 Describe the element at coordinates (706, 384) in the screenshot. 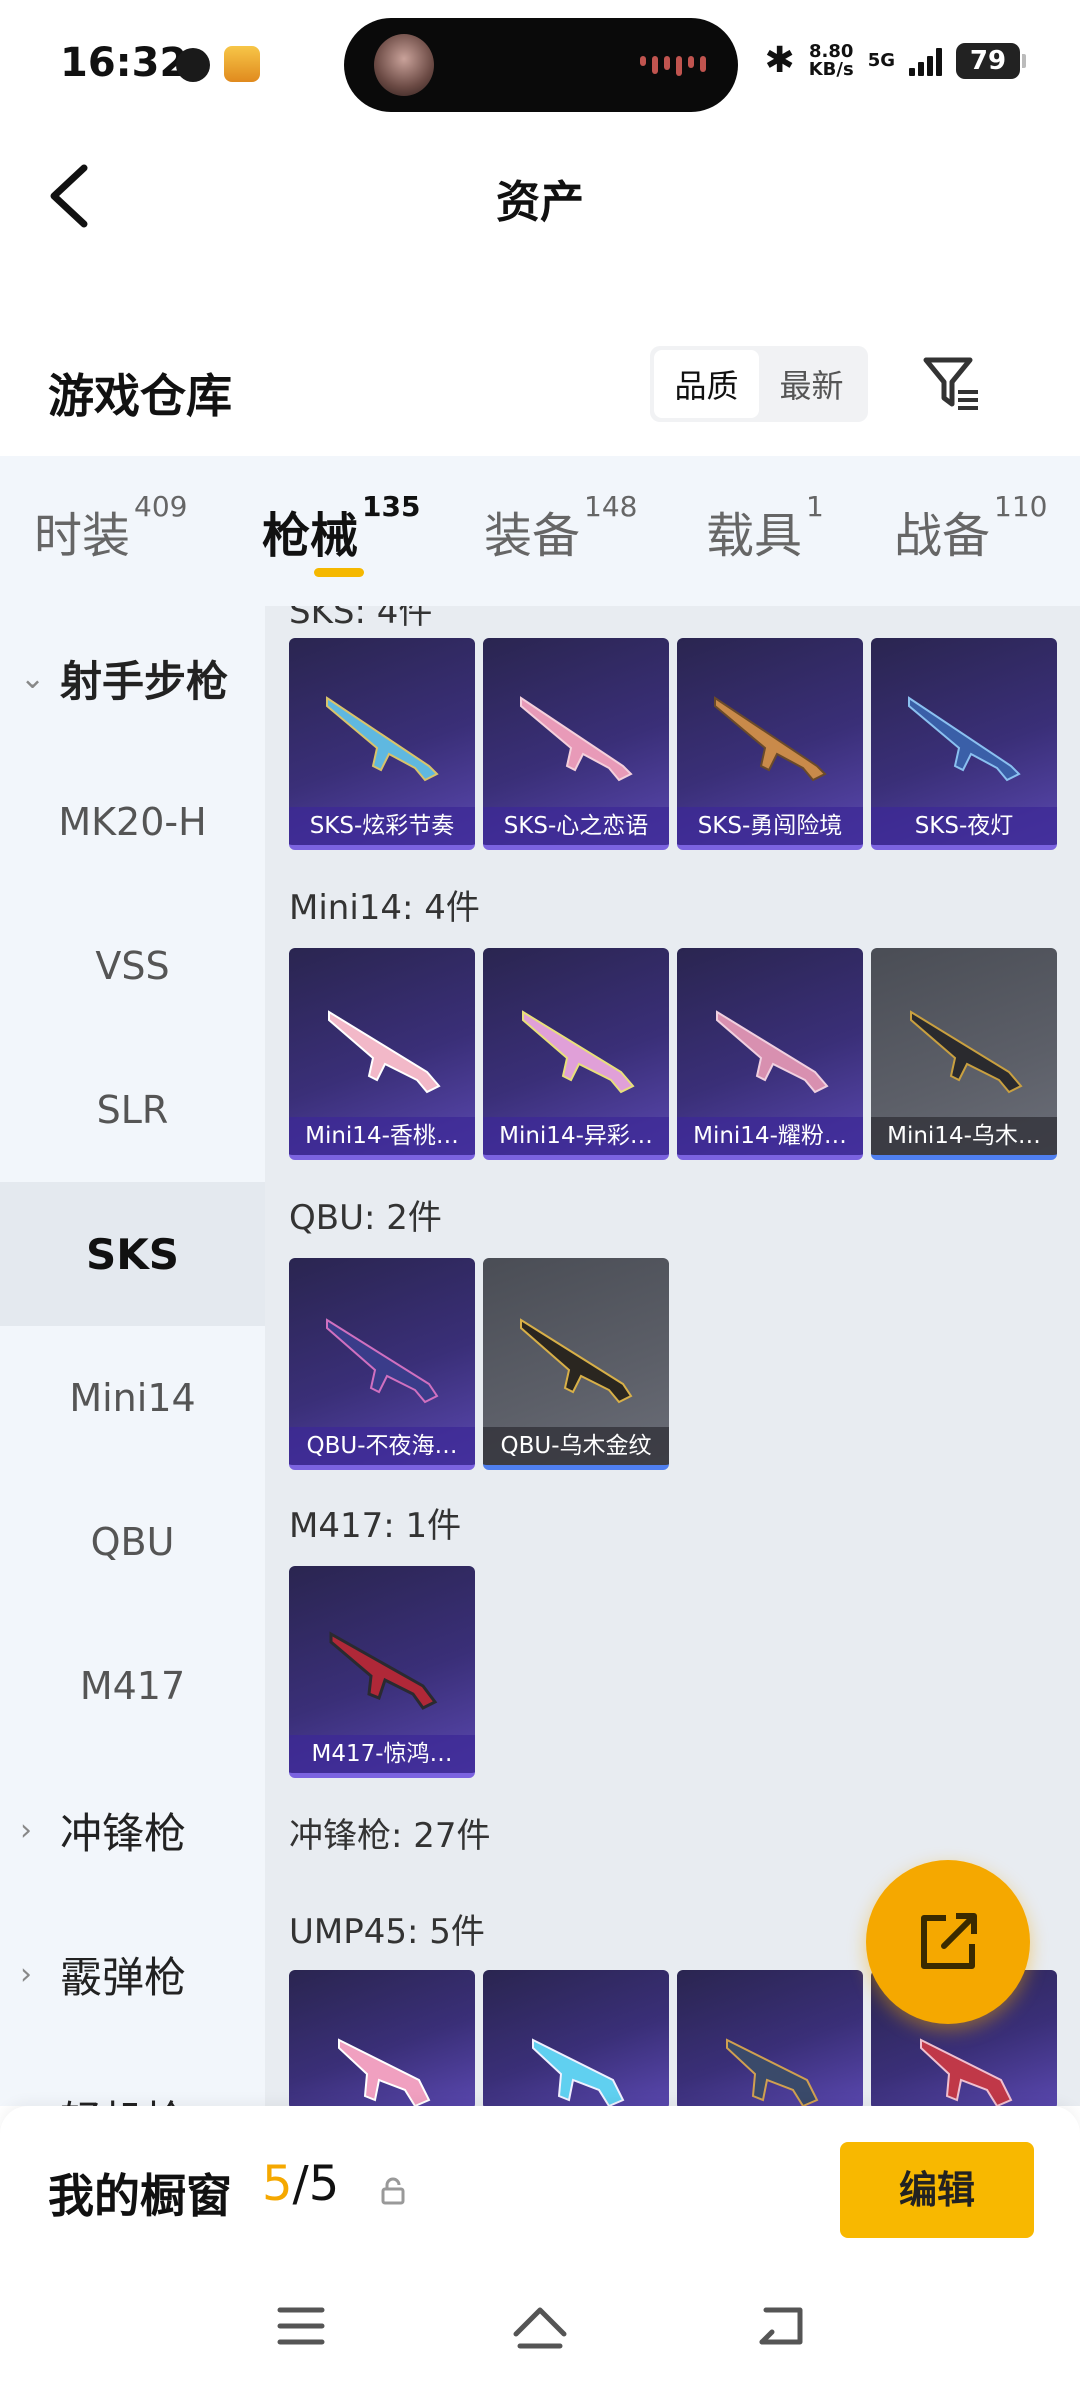

I see `sort-option-quality: 品质` at that location.